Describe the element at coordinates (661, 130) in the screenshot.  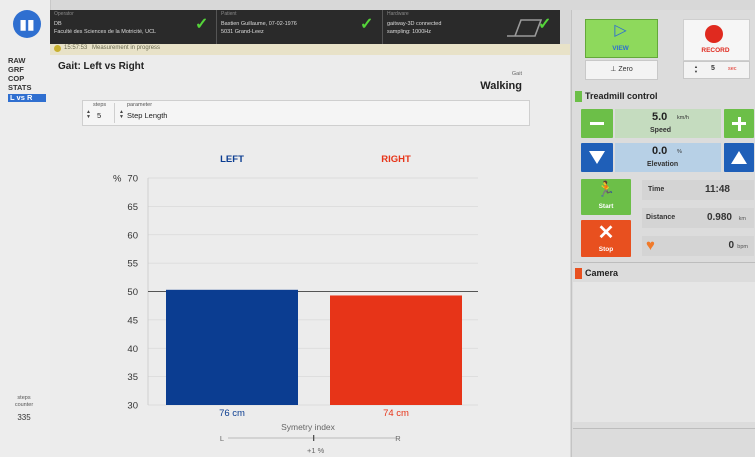
I see `speed-label: Speed` at that location.